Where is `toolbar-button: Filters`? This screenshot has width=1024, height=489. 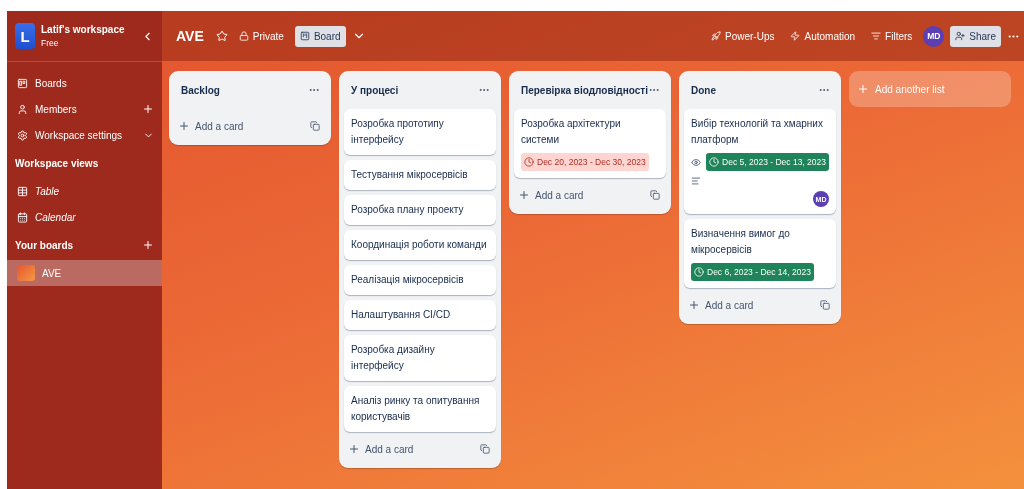 toolbar-button: Filters is located at coordinates (892, 36).